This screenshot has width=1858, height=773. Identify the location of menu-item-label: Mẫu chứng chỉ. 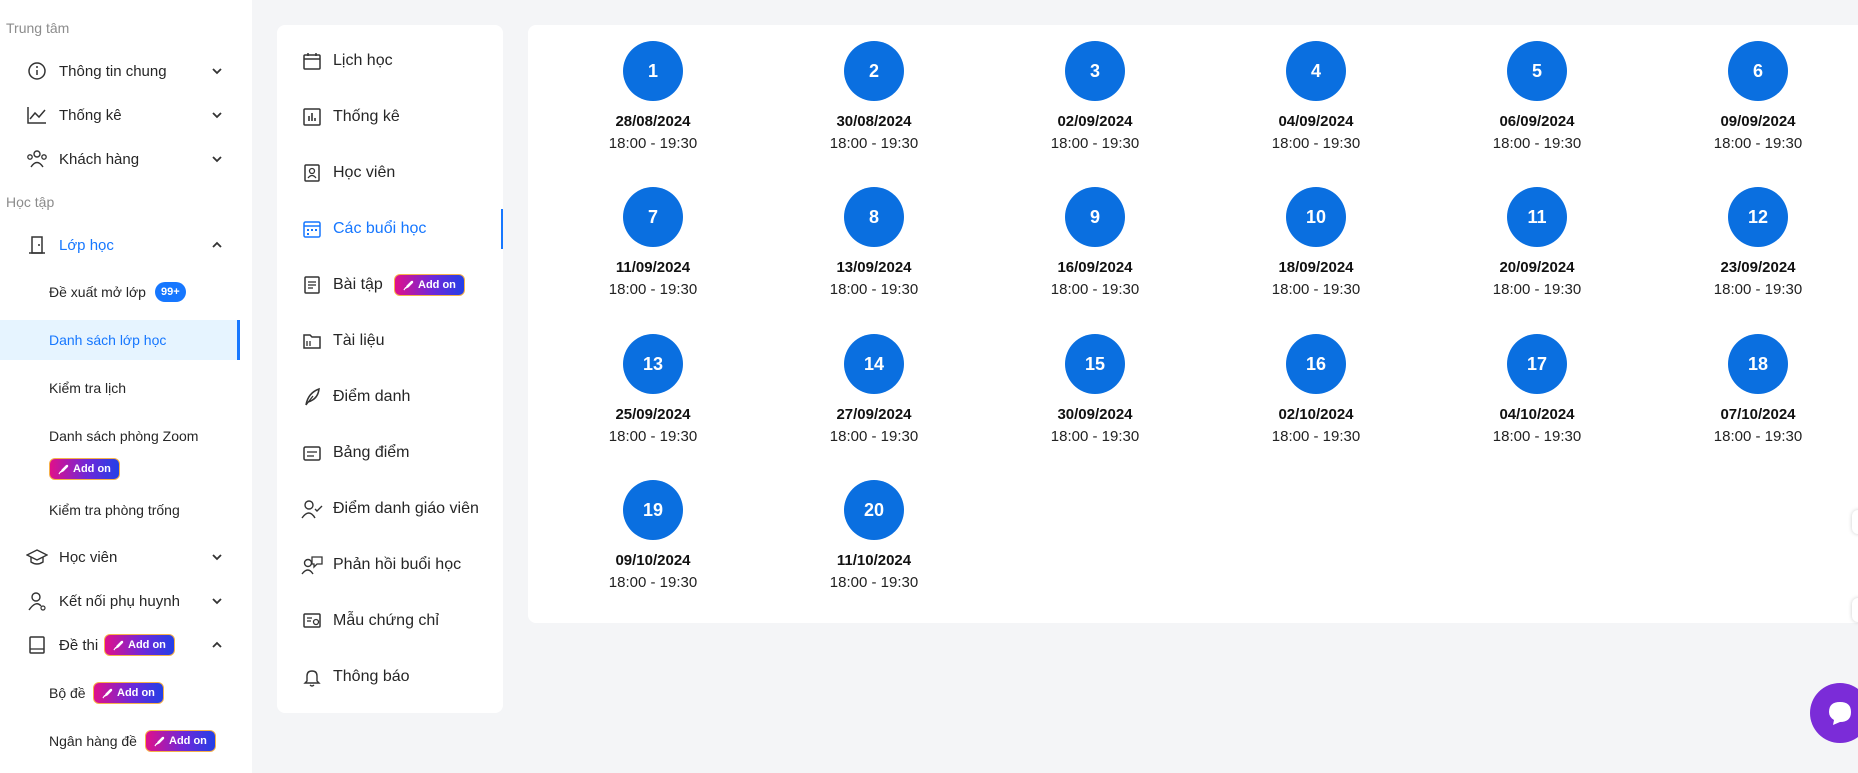
(386, 620).